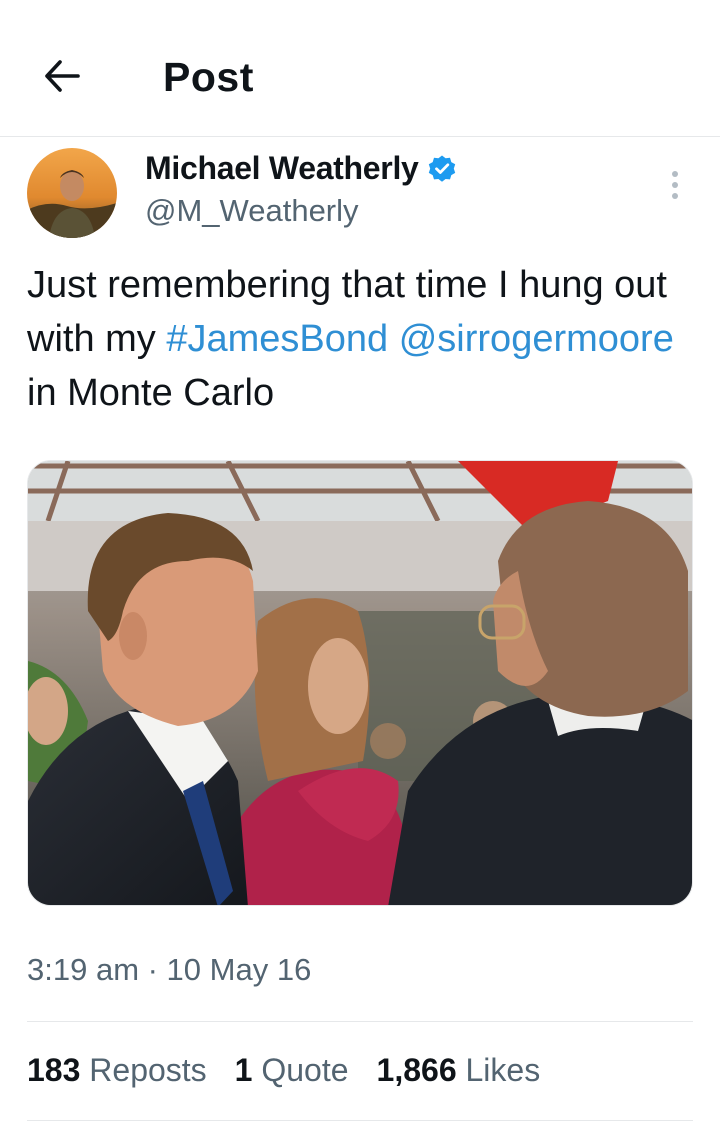 The width and height of the screenshot is (720, 1136). Describe the element at coordinates (282, 168) in the screenshot. I see `author-name-text: Michael Weatherly` at that location.